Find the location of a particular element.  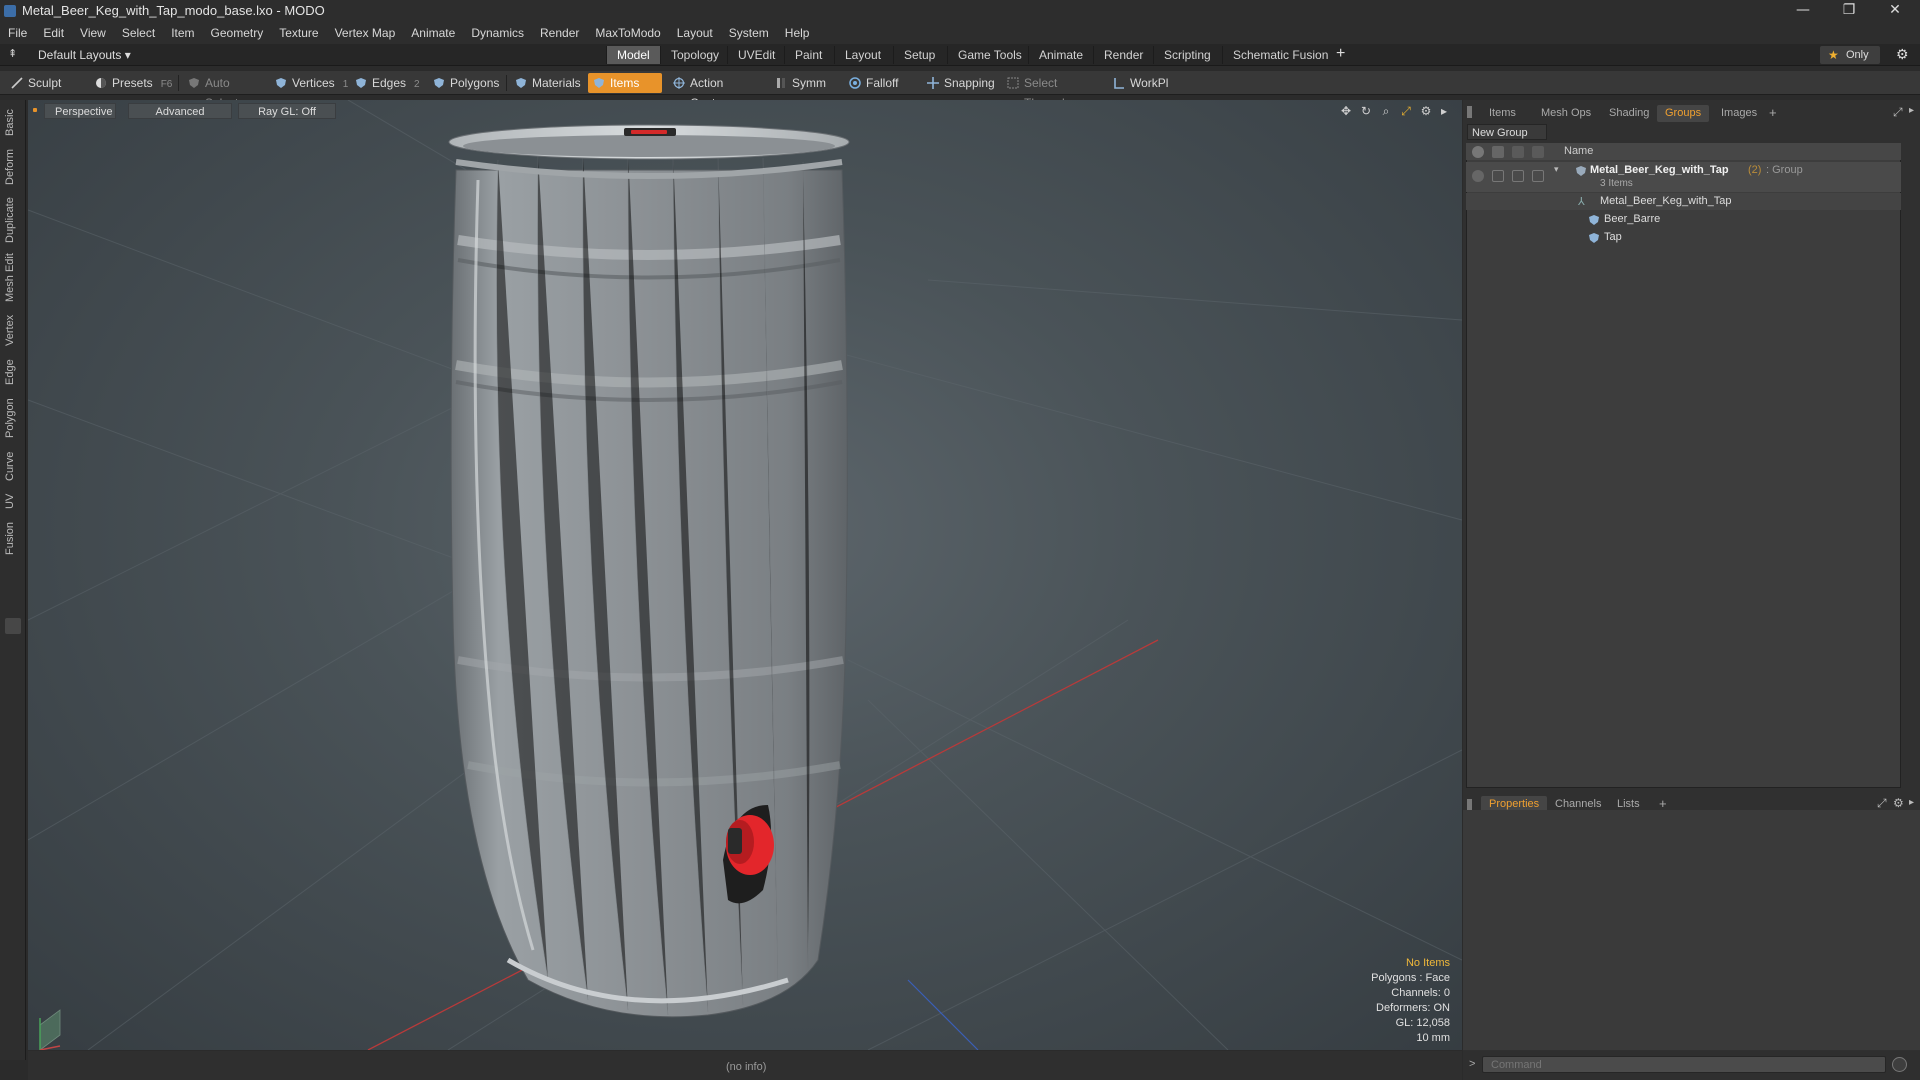

menu-select: Select is located at coordinates (138, 33).